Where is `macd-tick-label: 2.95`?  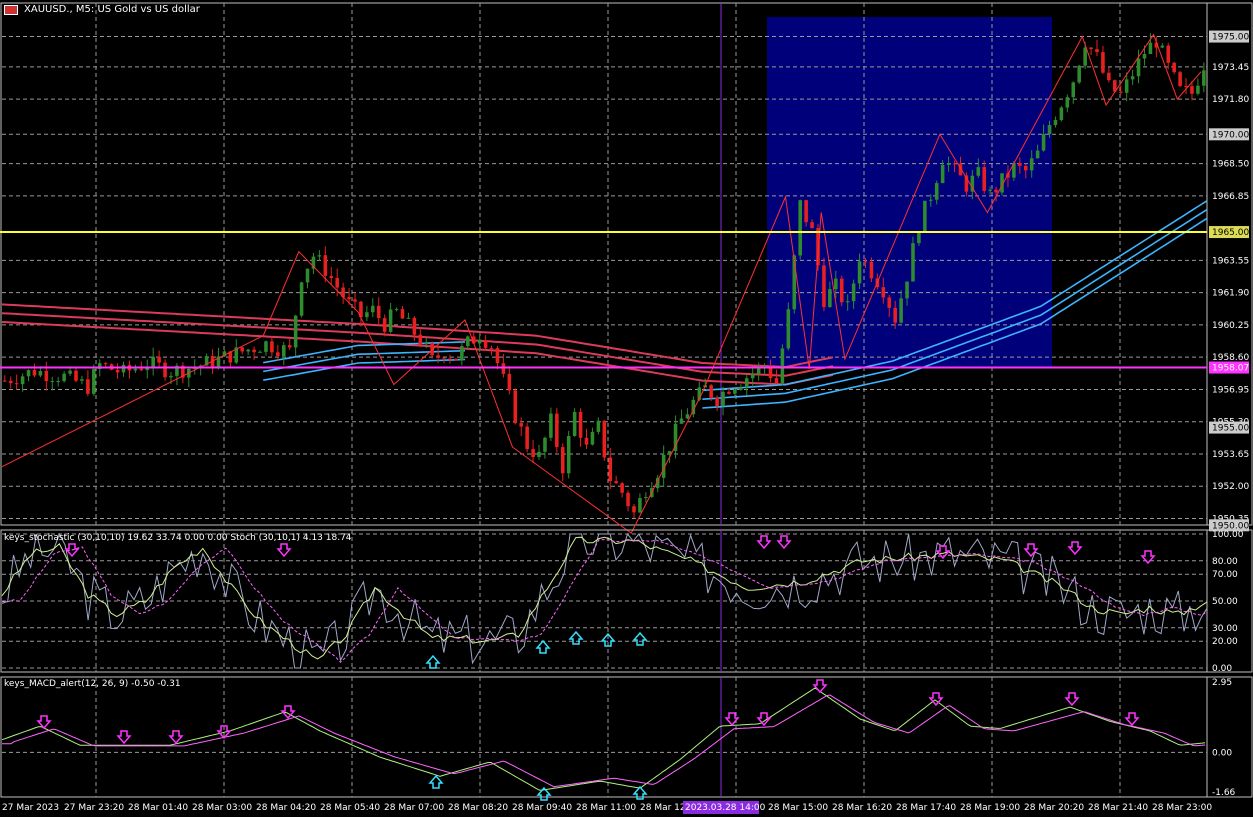 macd-tick-label: 2.95 is located at coordinates (1222, 683).